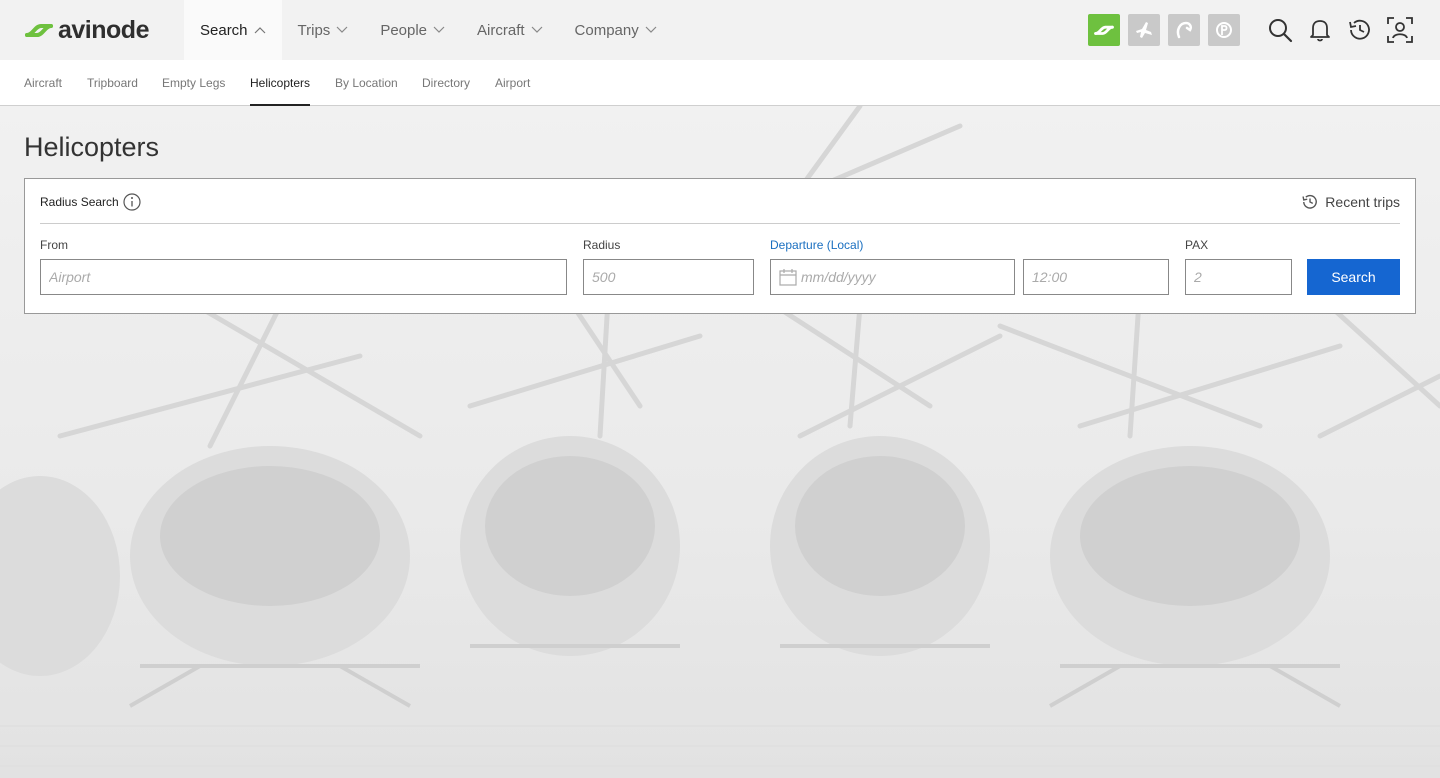 The height and width of the screenshot is (778, 1440). What do you see at coordinates (606, 30) in the screenshot?
I see `nav-company-label: Company` at bounding box center [606, 30].